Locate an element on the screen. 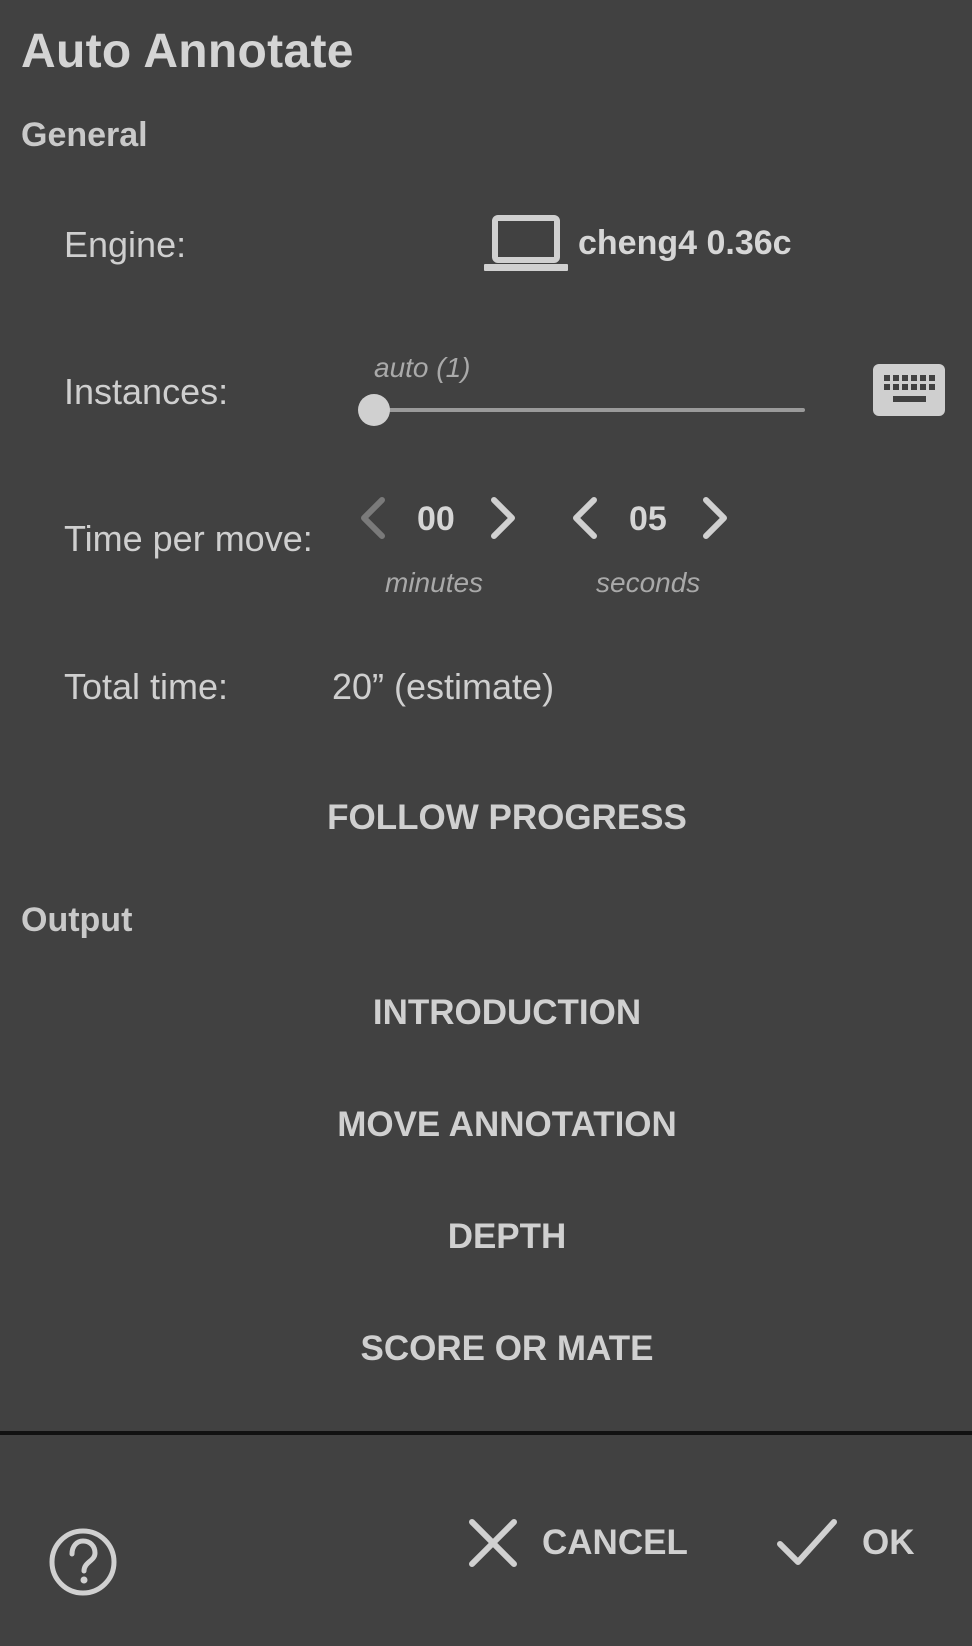 The width and height of the screenshot is (972, 1646). output-option-move-annotation: MOVE ANNOTATION is located at coordinates (486, 1125).